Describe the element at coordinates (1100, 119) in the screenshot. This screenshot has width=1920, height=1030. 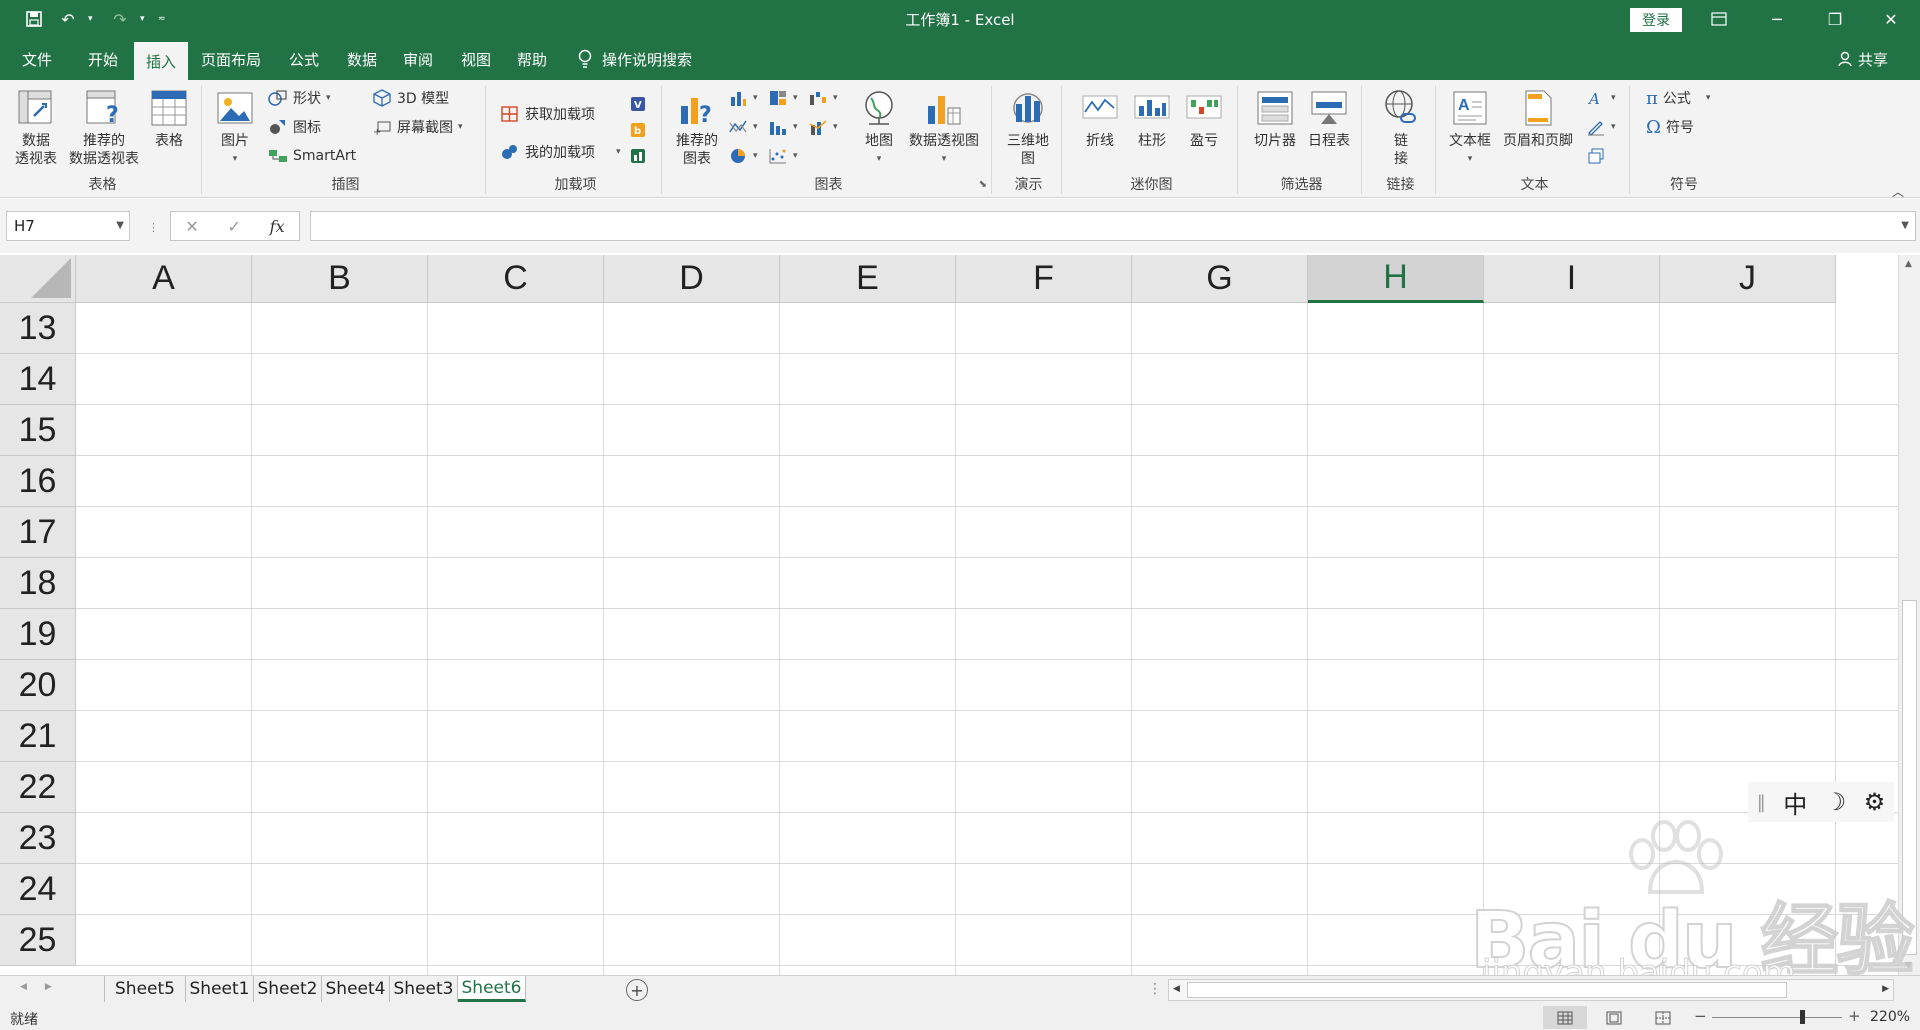
I see `sparkline-line-button: 折线` at that location.